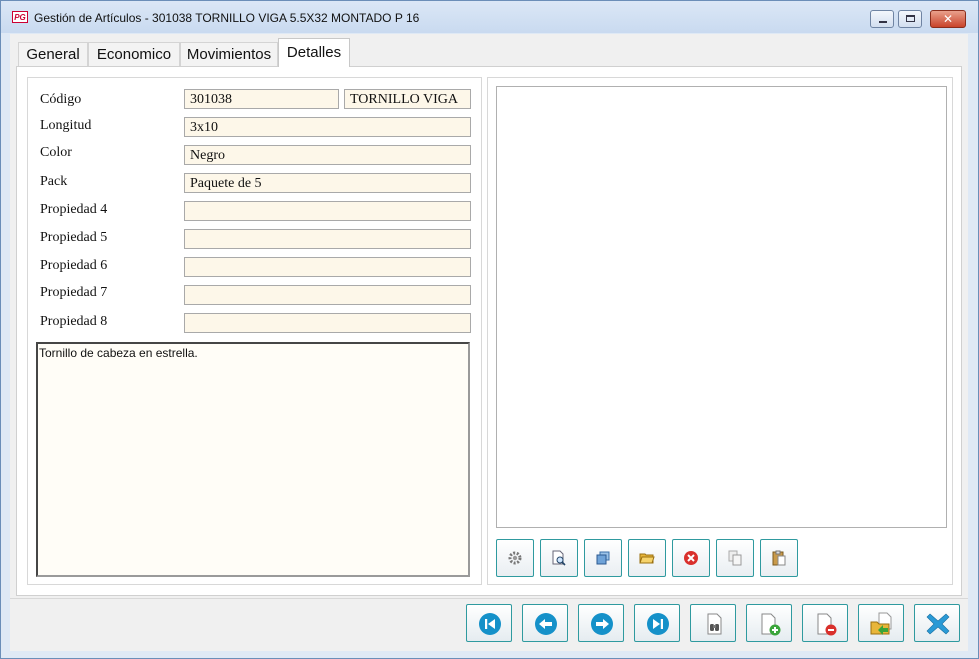 The width and height of the screenshot is (979, 659). I want to click on image-open-button, so click(647, 558).